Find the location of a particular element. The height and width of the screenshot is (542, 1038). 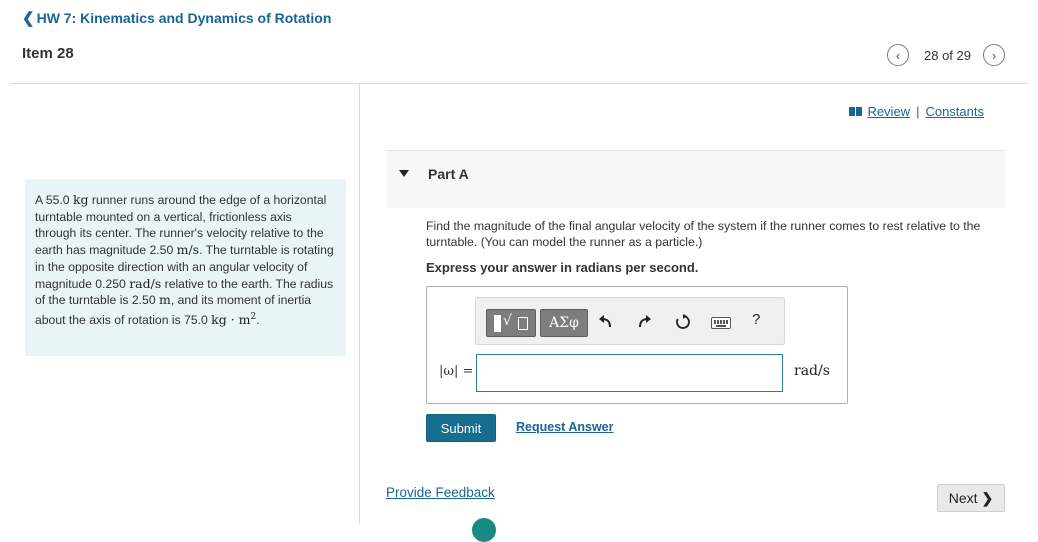

previous-item-button: ‹ is located at coordinates (898, 55).